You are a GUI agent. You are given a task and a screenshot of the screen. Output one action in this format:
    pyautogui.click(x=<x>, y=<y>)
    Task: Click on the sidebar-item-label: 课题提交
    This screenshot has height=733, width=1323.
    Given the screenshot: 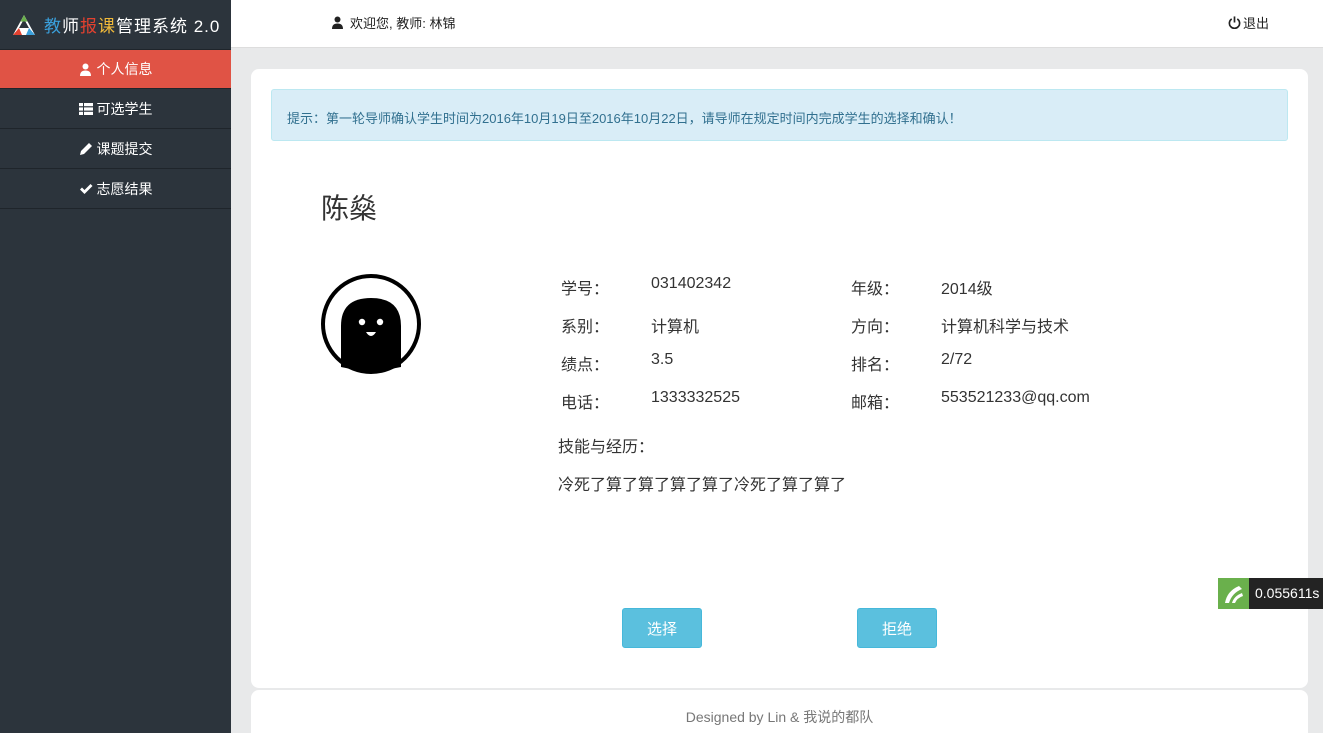 What is the action you would take?
    pyautogui.click(x=124, y=148)
    